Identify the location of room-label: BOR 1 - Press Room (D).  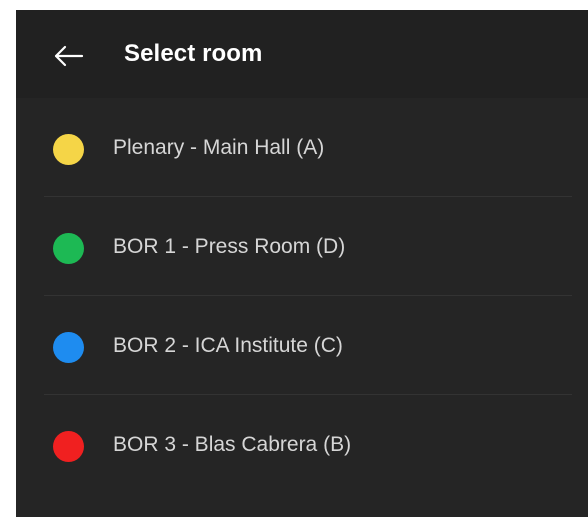
(229, 246).